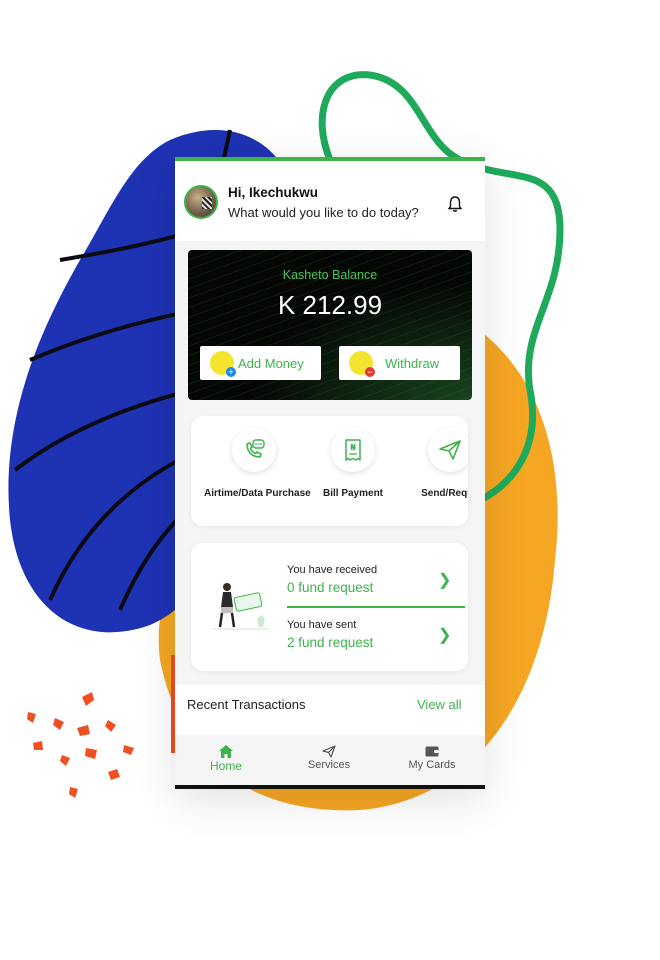 The height and width of the screenshot is (960, 660). I want to click on nav-home: Home, so click(226, 759).